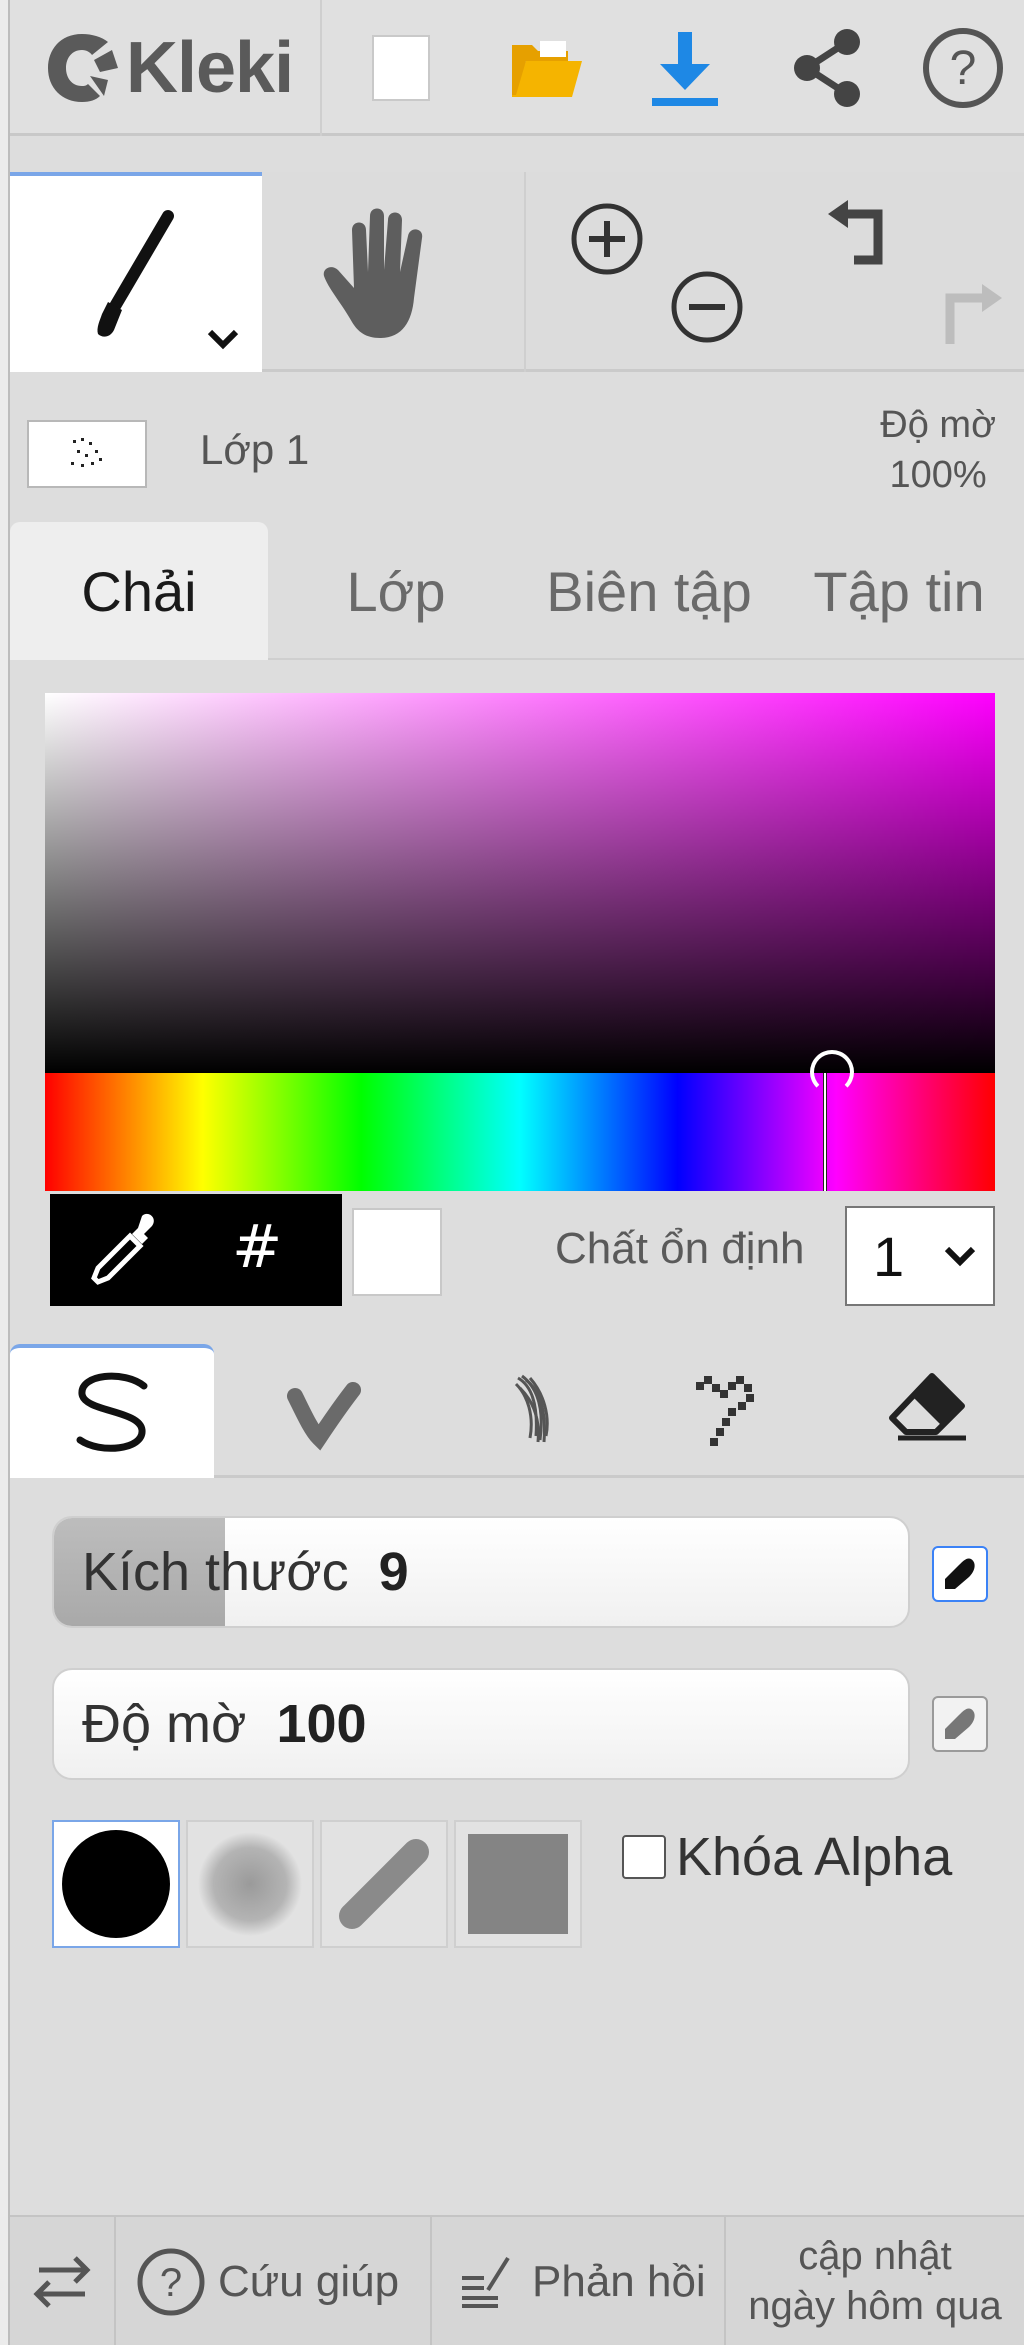  What do you see at coordinates (393, 1572) in the screenshot?
I see `size-slider-value: 9` at bounding box center [393, 1572].